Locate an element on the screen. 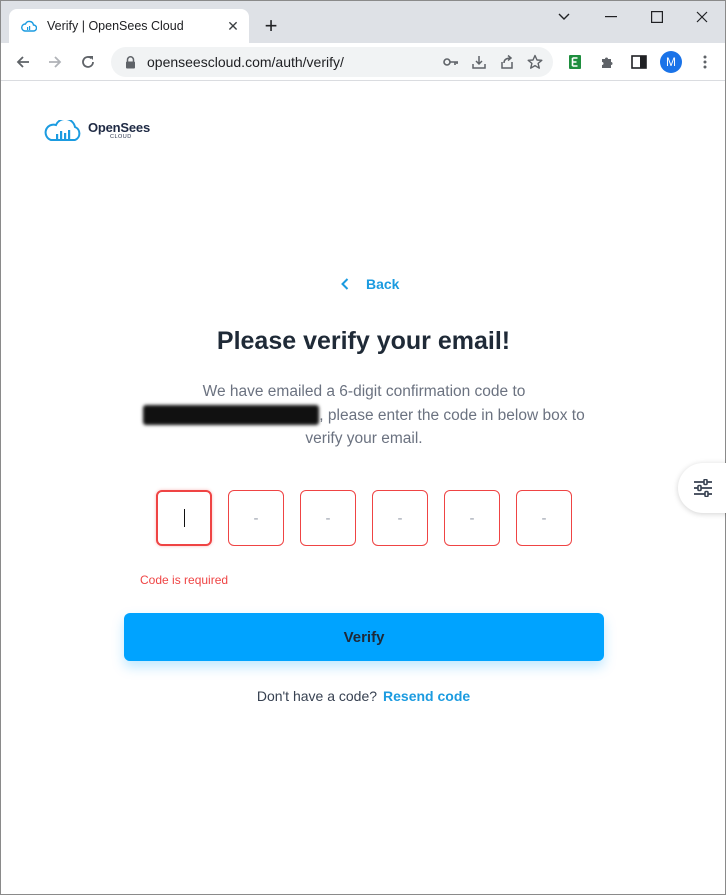  profile-initial: M is located at coordinates (671, 62).